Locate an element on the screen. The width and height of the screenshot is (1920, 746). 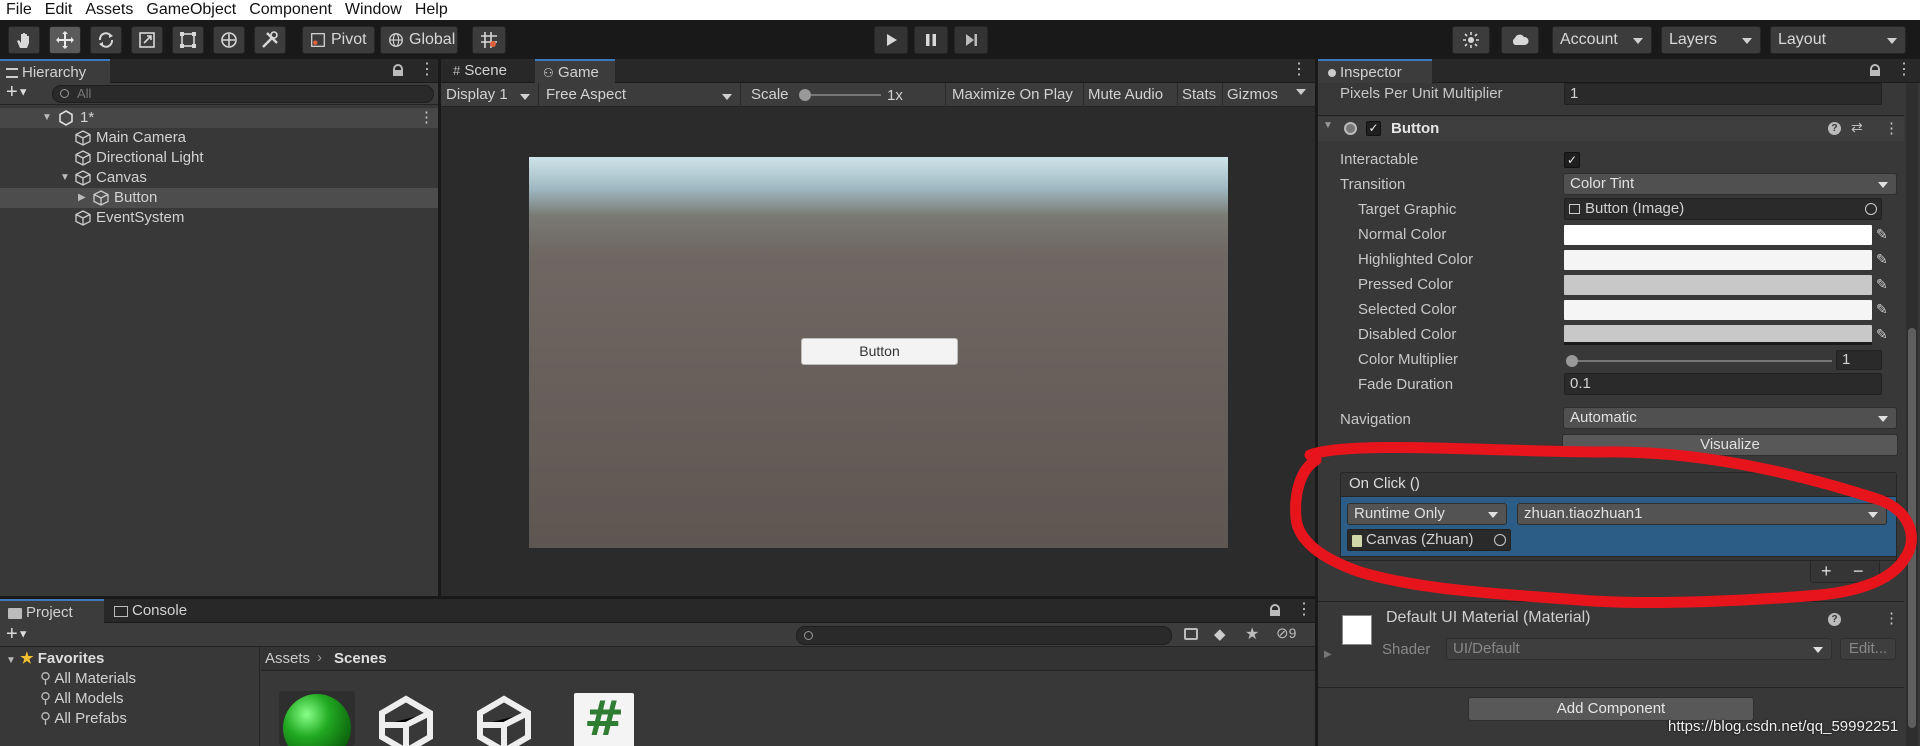
help-icon: ? is located at coordinates (1834, 619).